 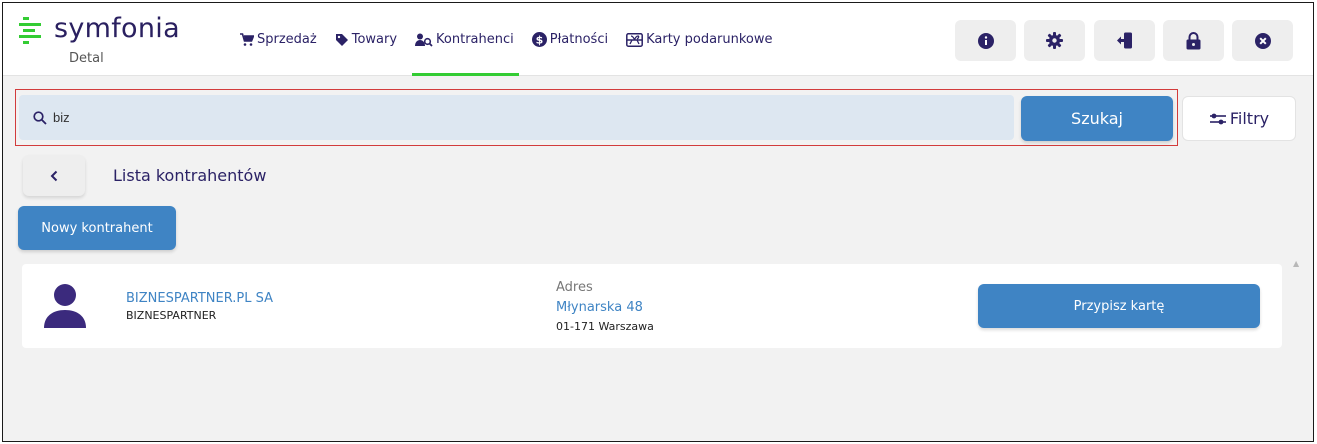 What do you see at coordinates (1249, 118) in the screenshot?
I see `filters-label: Filtry` at bounding box center [1249, 118].